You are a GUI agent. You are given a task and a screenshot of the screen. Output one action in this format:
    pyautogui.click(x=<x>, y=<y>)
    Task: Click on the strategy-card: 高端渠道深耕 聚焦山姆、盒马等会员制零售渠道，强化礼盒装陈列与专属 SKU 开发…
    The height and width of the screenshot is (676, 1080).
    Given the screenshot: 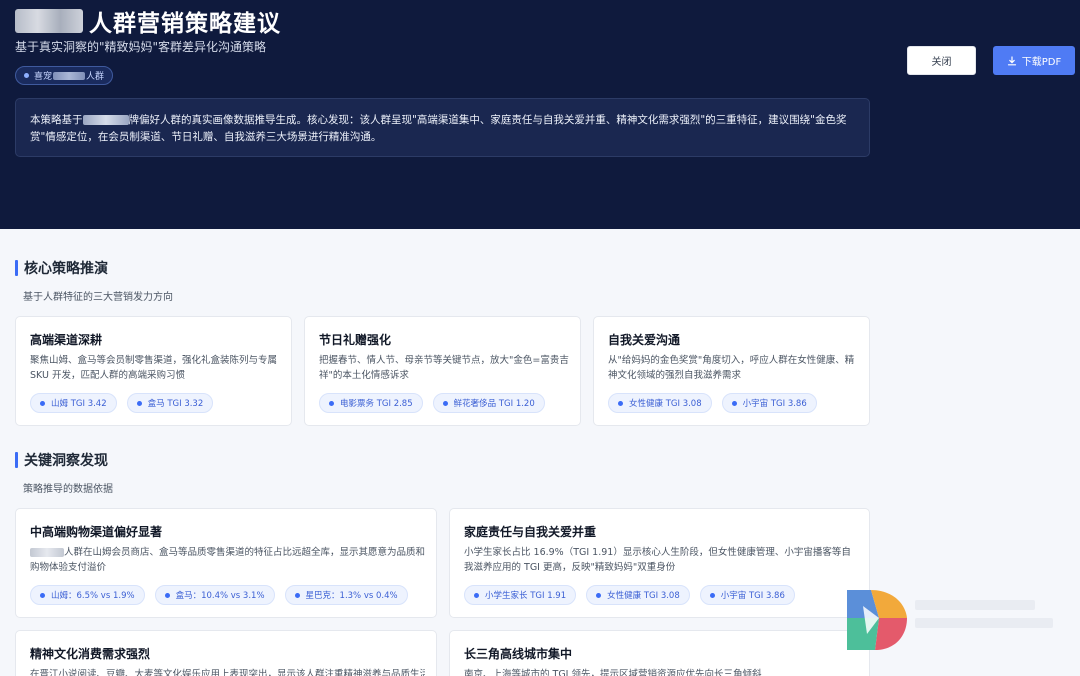 What is the action you would take?
    pyautogui.click(x=153, y=371)
    